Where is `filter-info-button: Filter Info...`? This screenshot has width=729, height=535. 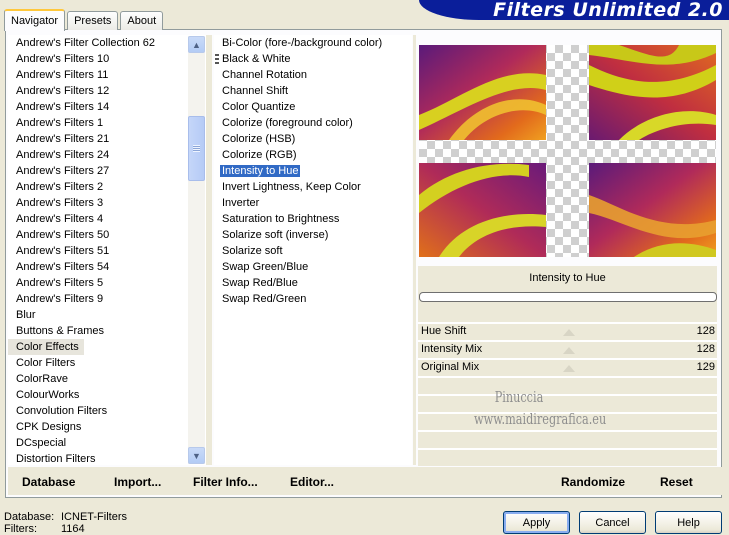
filter-info-button: Filter Info... is located at coordinates (225, 482).